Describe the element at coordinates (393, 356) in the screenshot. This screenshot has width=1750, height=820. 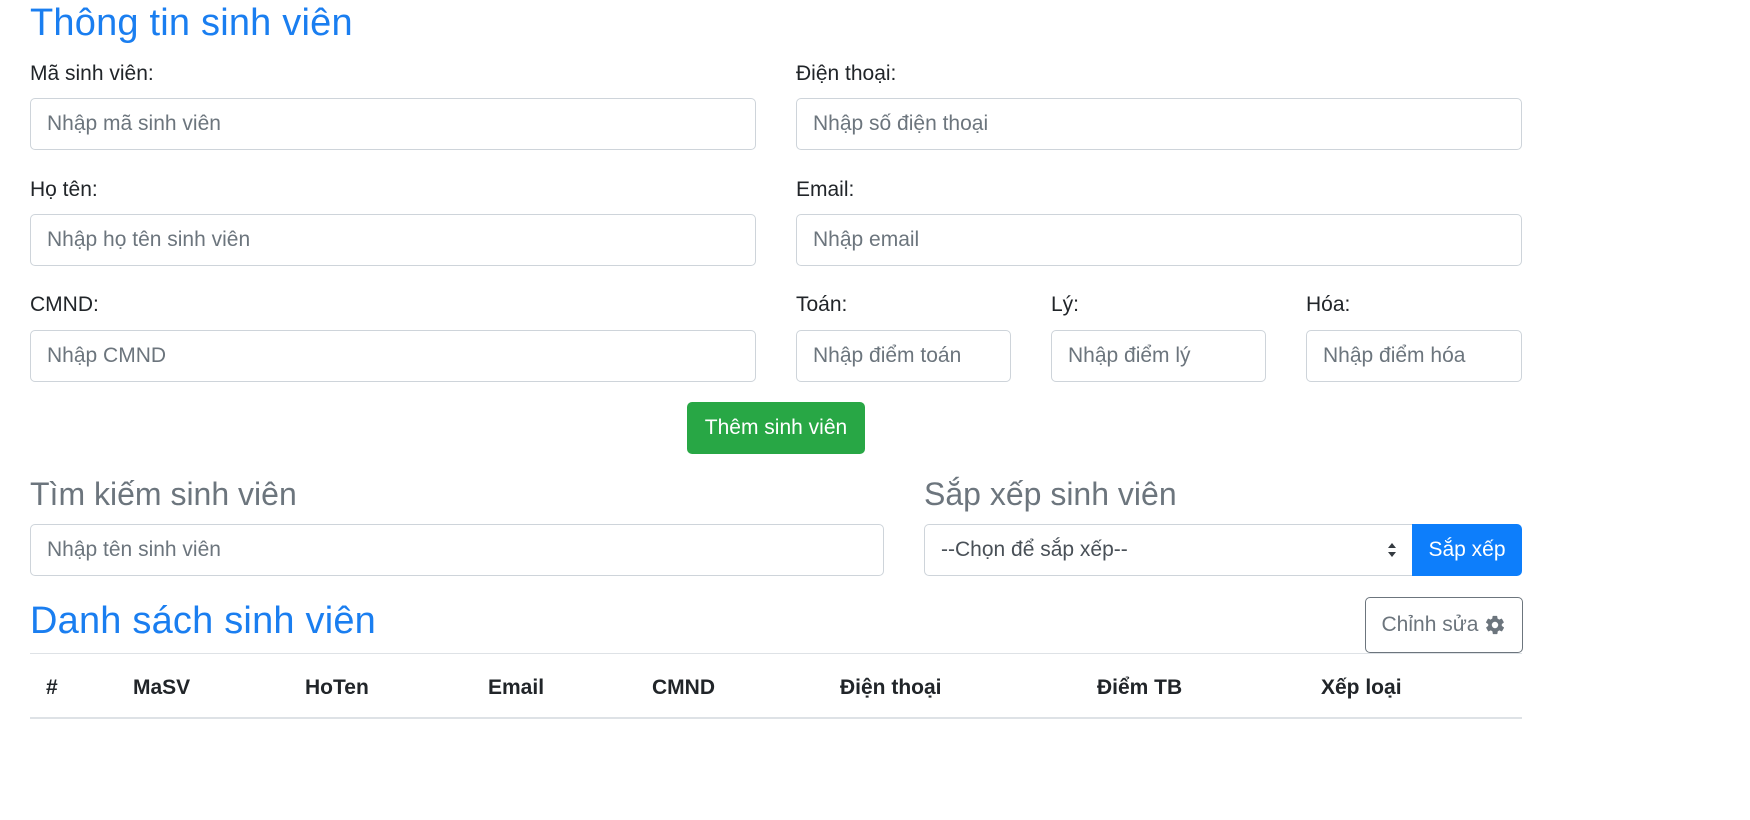
I see `cmnd-input` at that location.